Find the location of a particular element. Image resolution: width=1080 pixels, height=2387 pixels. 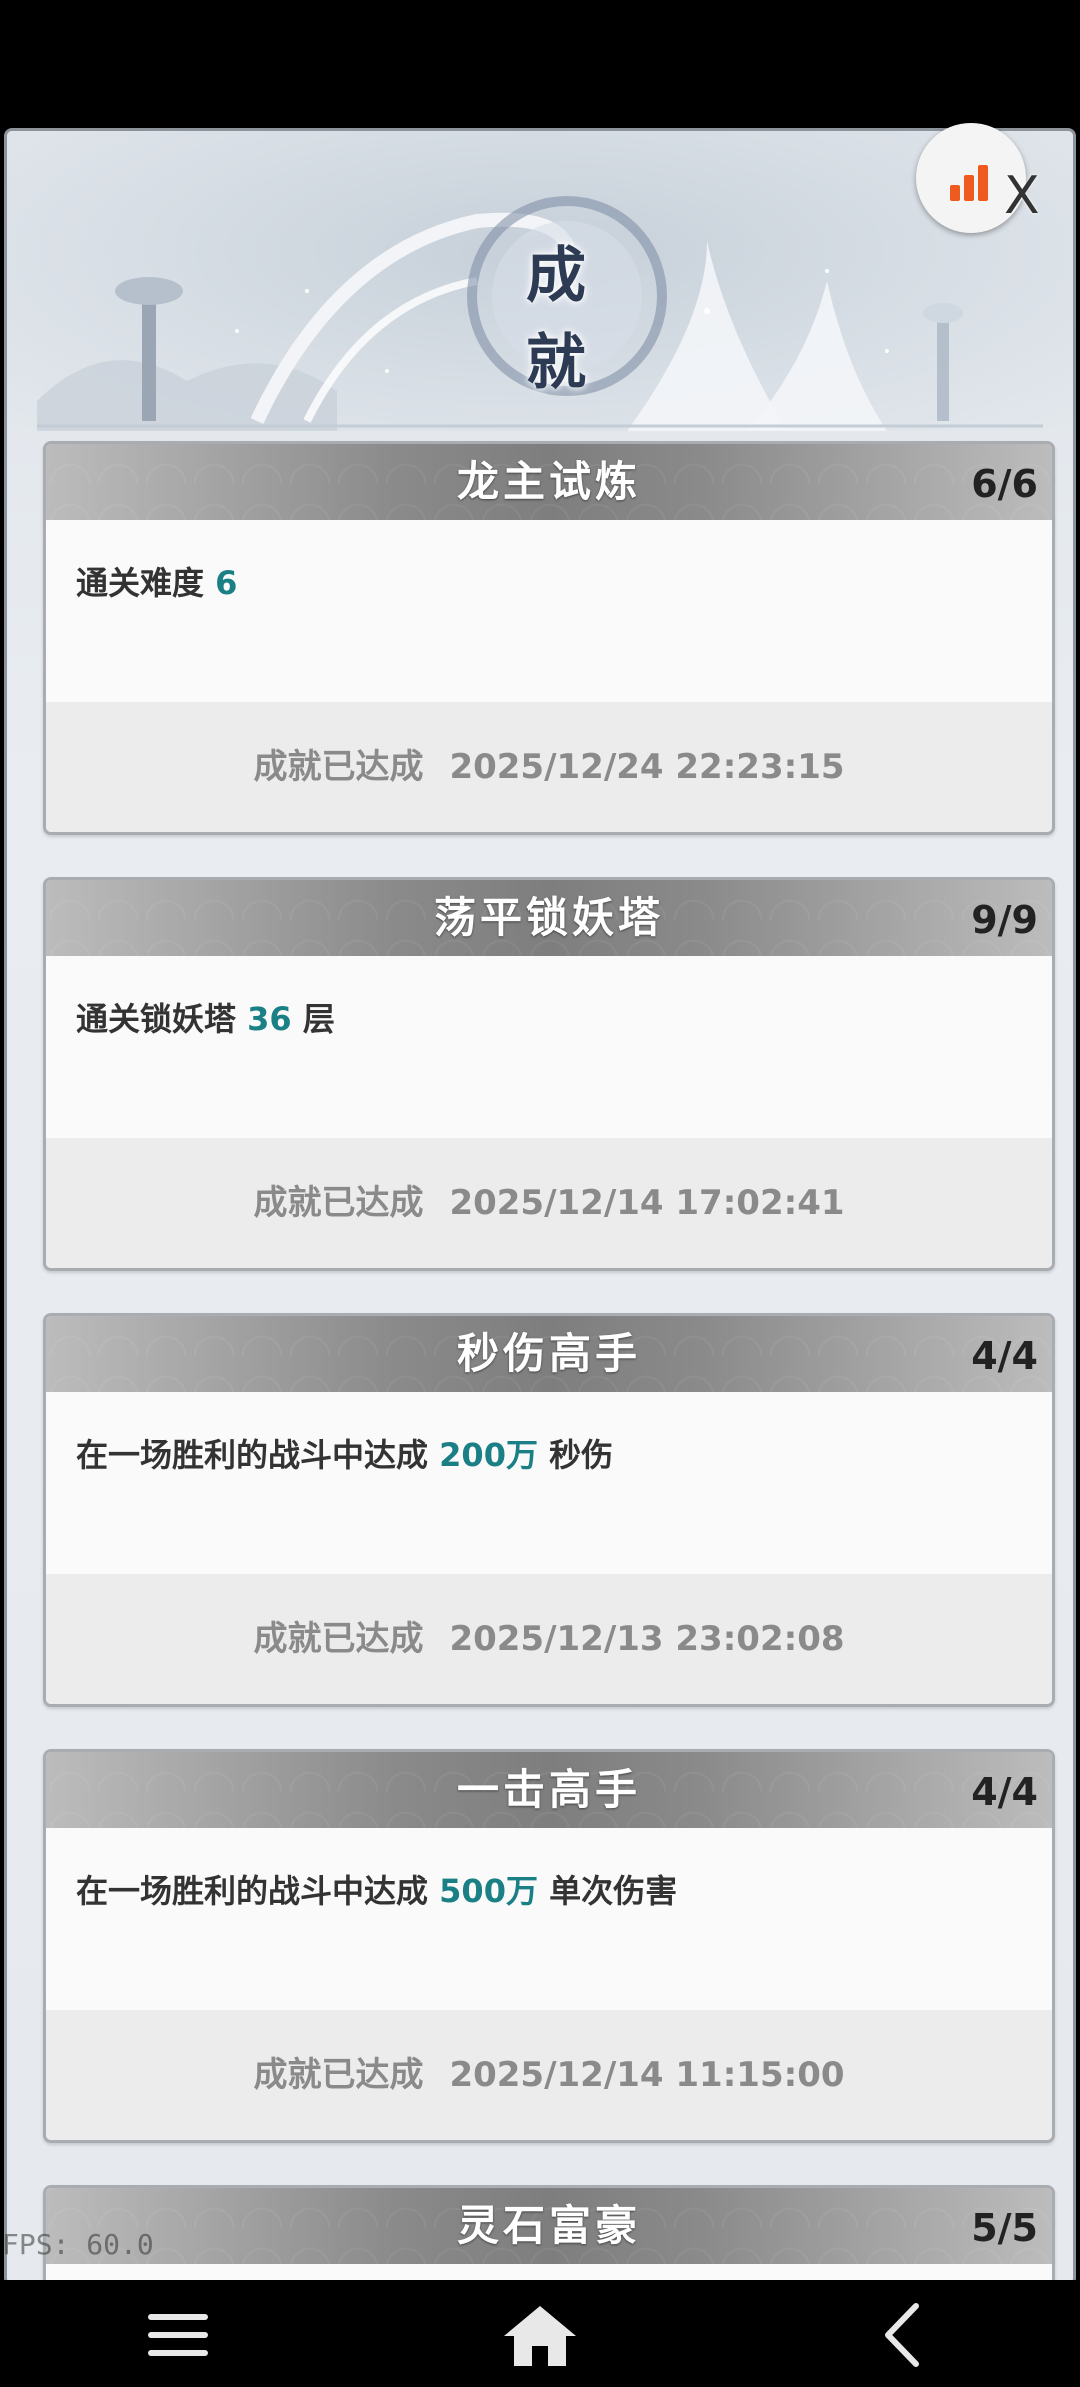

desc-value: 500万 is located at coordinates (488, 1891).